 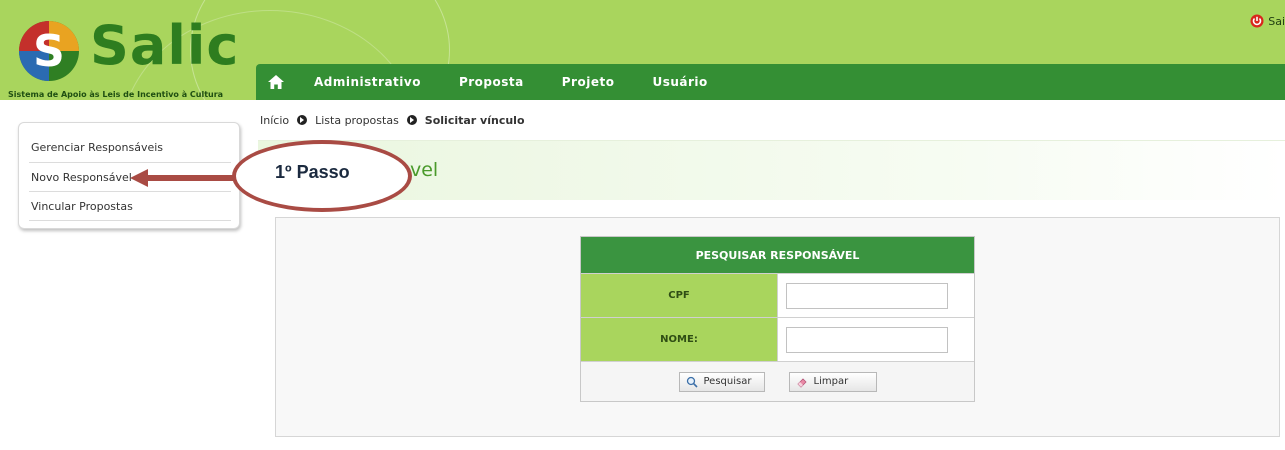 I want to click on annotation-label: 1º Passo, so click(x=312, y=172).